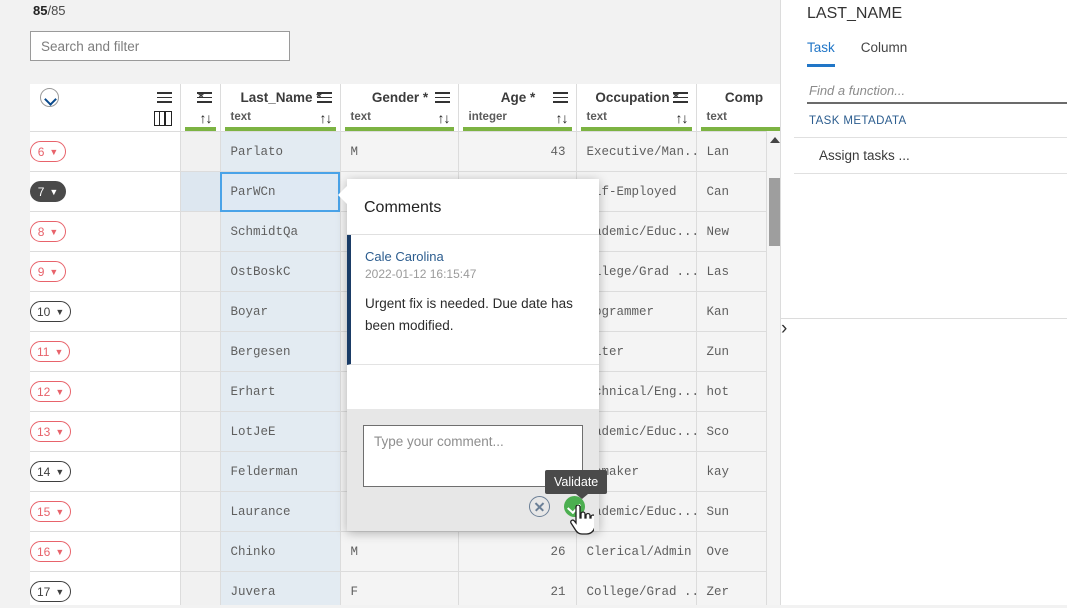 The image size is (1067, 608). Describe the element at coordinates (51, 551) in the screenshot. I see `row-badge: 16 ▼` at that location.